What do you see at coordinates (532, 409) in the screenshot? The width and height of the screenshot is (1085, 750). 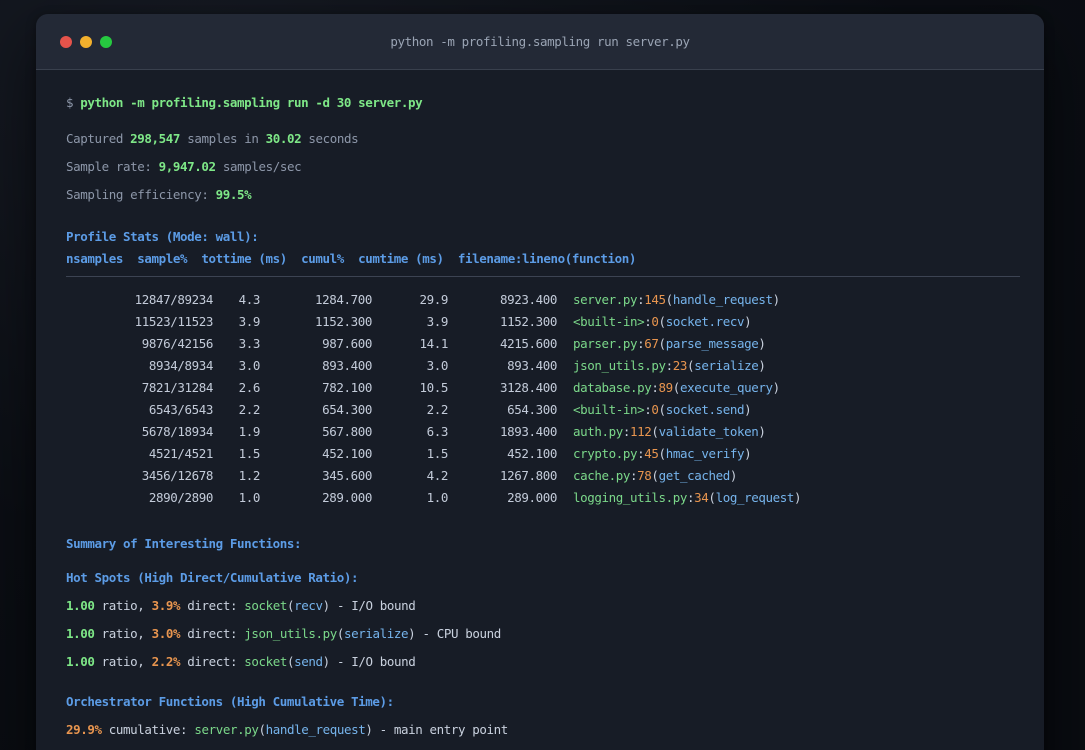 I see `cumtime-cell: 654.300` at bounding box center [532, 409].